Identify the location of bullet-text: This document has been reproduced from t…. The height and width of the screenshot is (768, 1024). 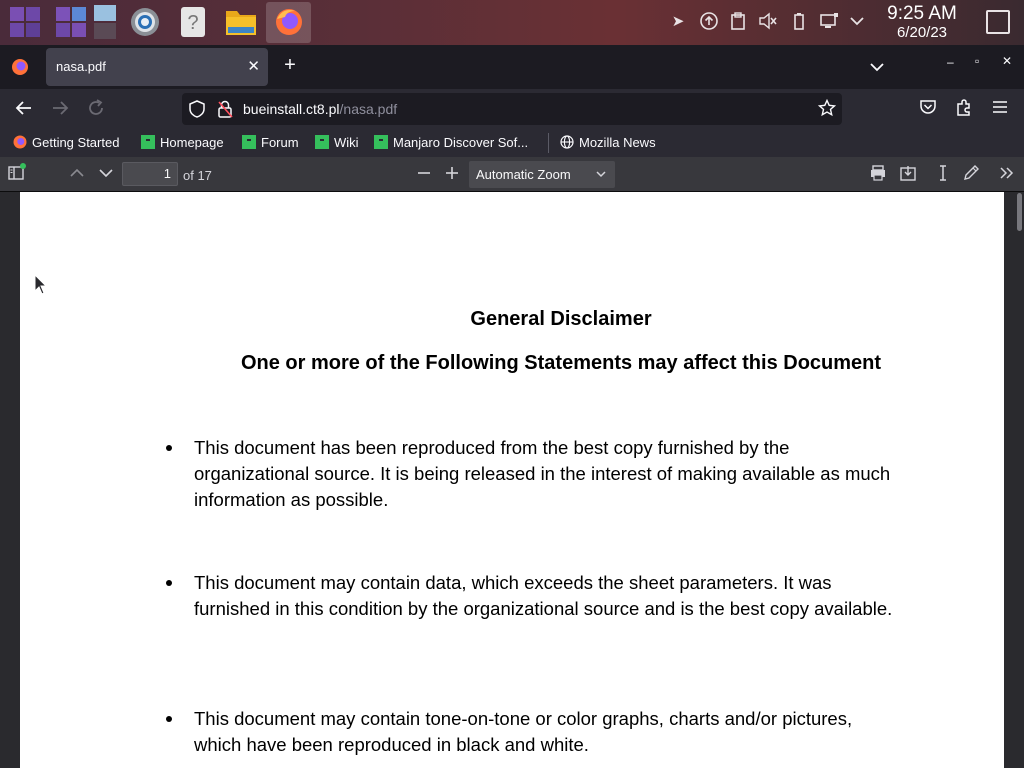
(542, 473).